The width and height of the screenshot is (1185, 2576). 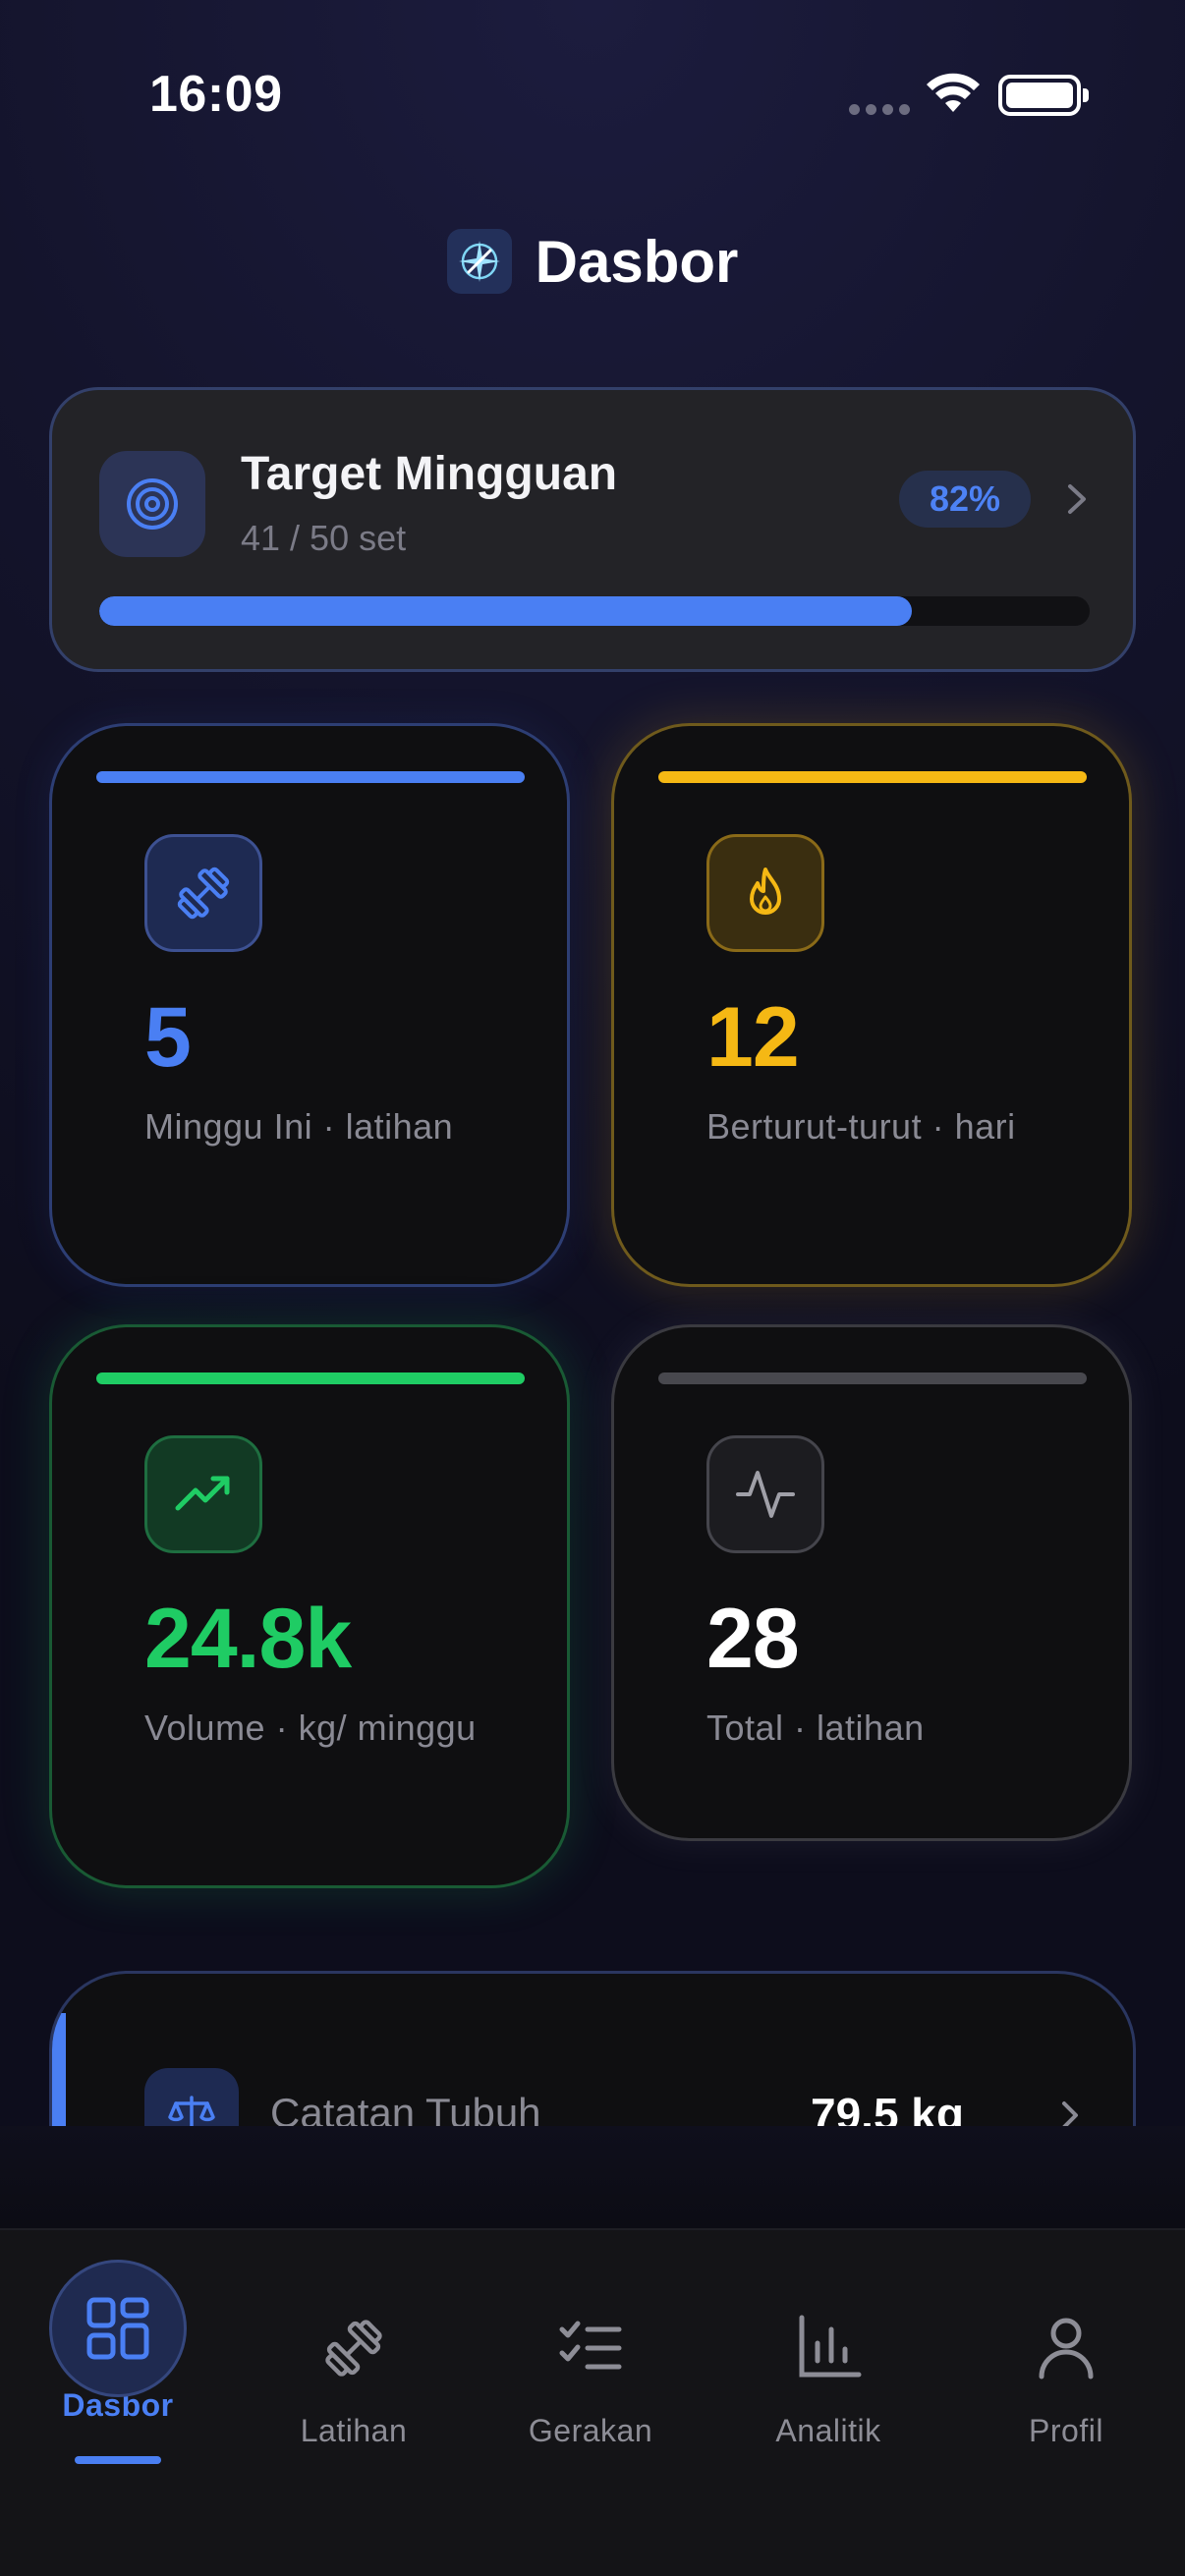 I want to click on target-percent-badge: 82%, so click(x=965, y=499).